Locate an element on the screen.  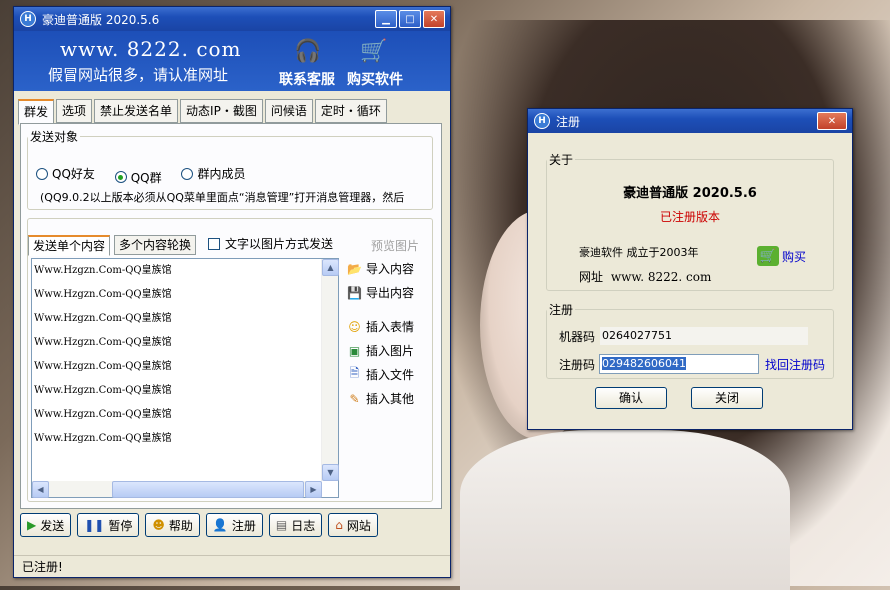
action-label: 导出内容 is located at coordinates (390, 293).